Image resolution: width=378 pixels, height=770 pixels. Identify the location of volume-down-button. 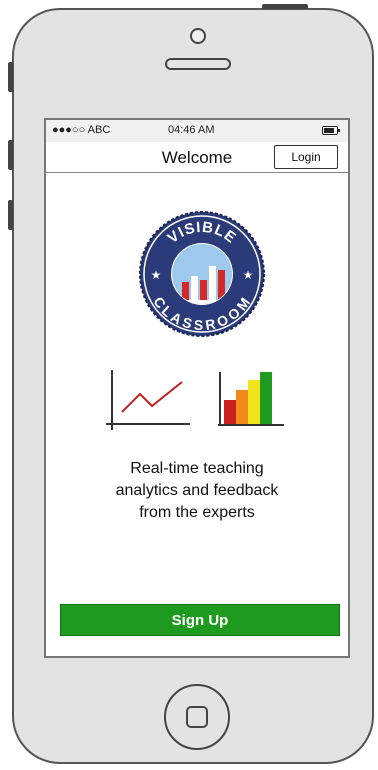
(10, 215).